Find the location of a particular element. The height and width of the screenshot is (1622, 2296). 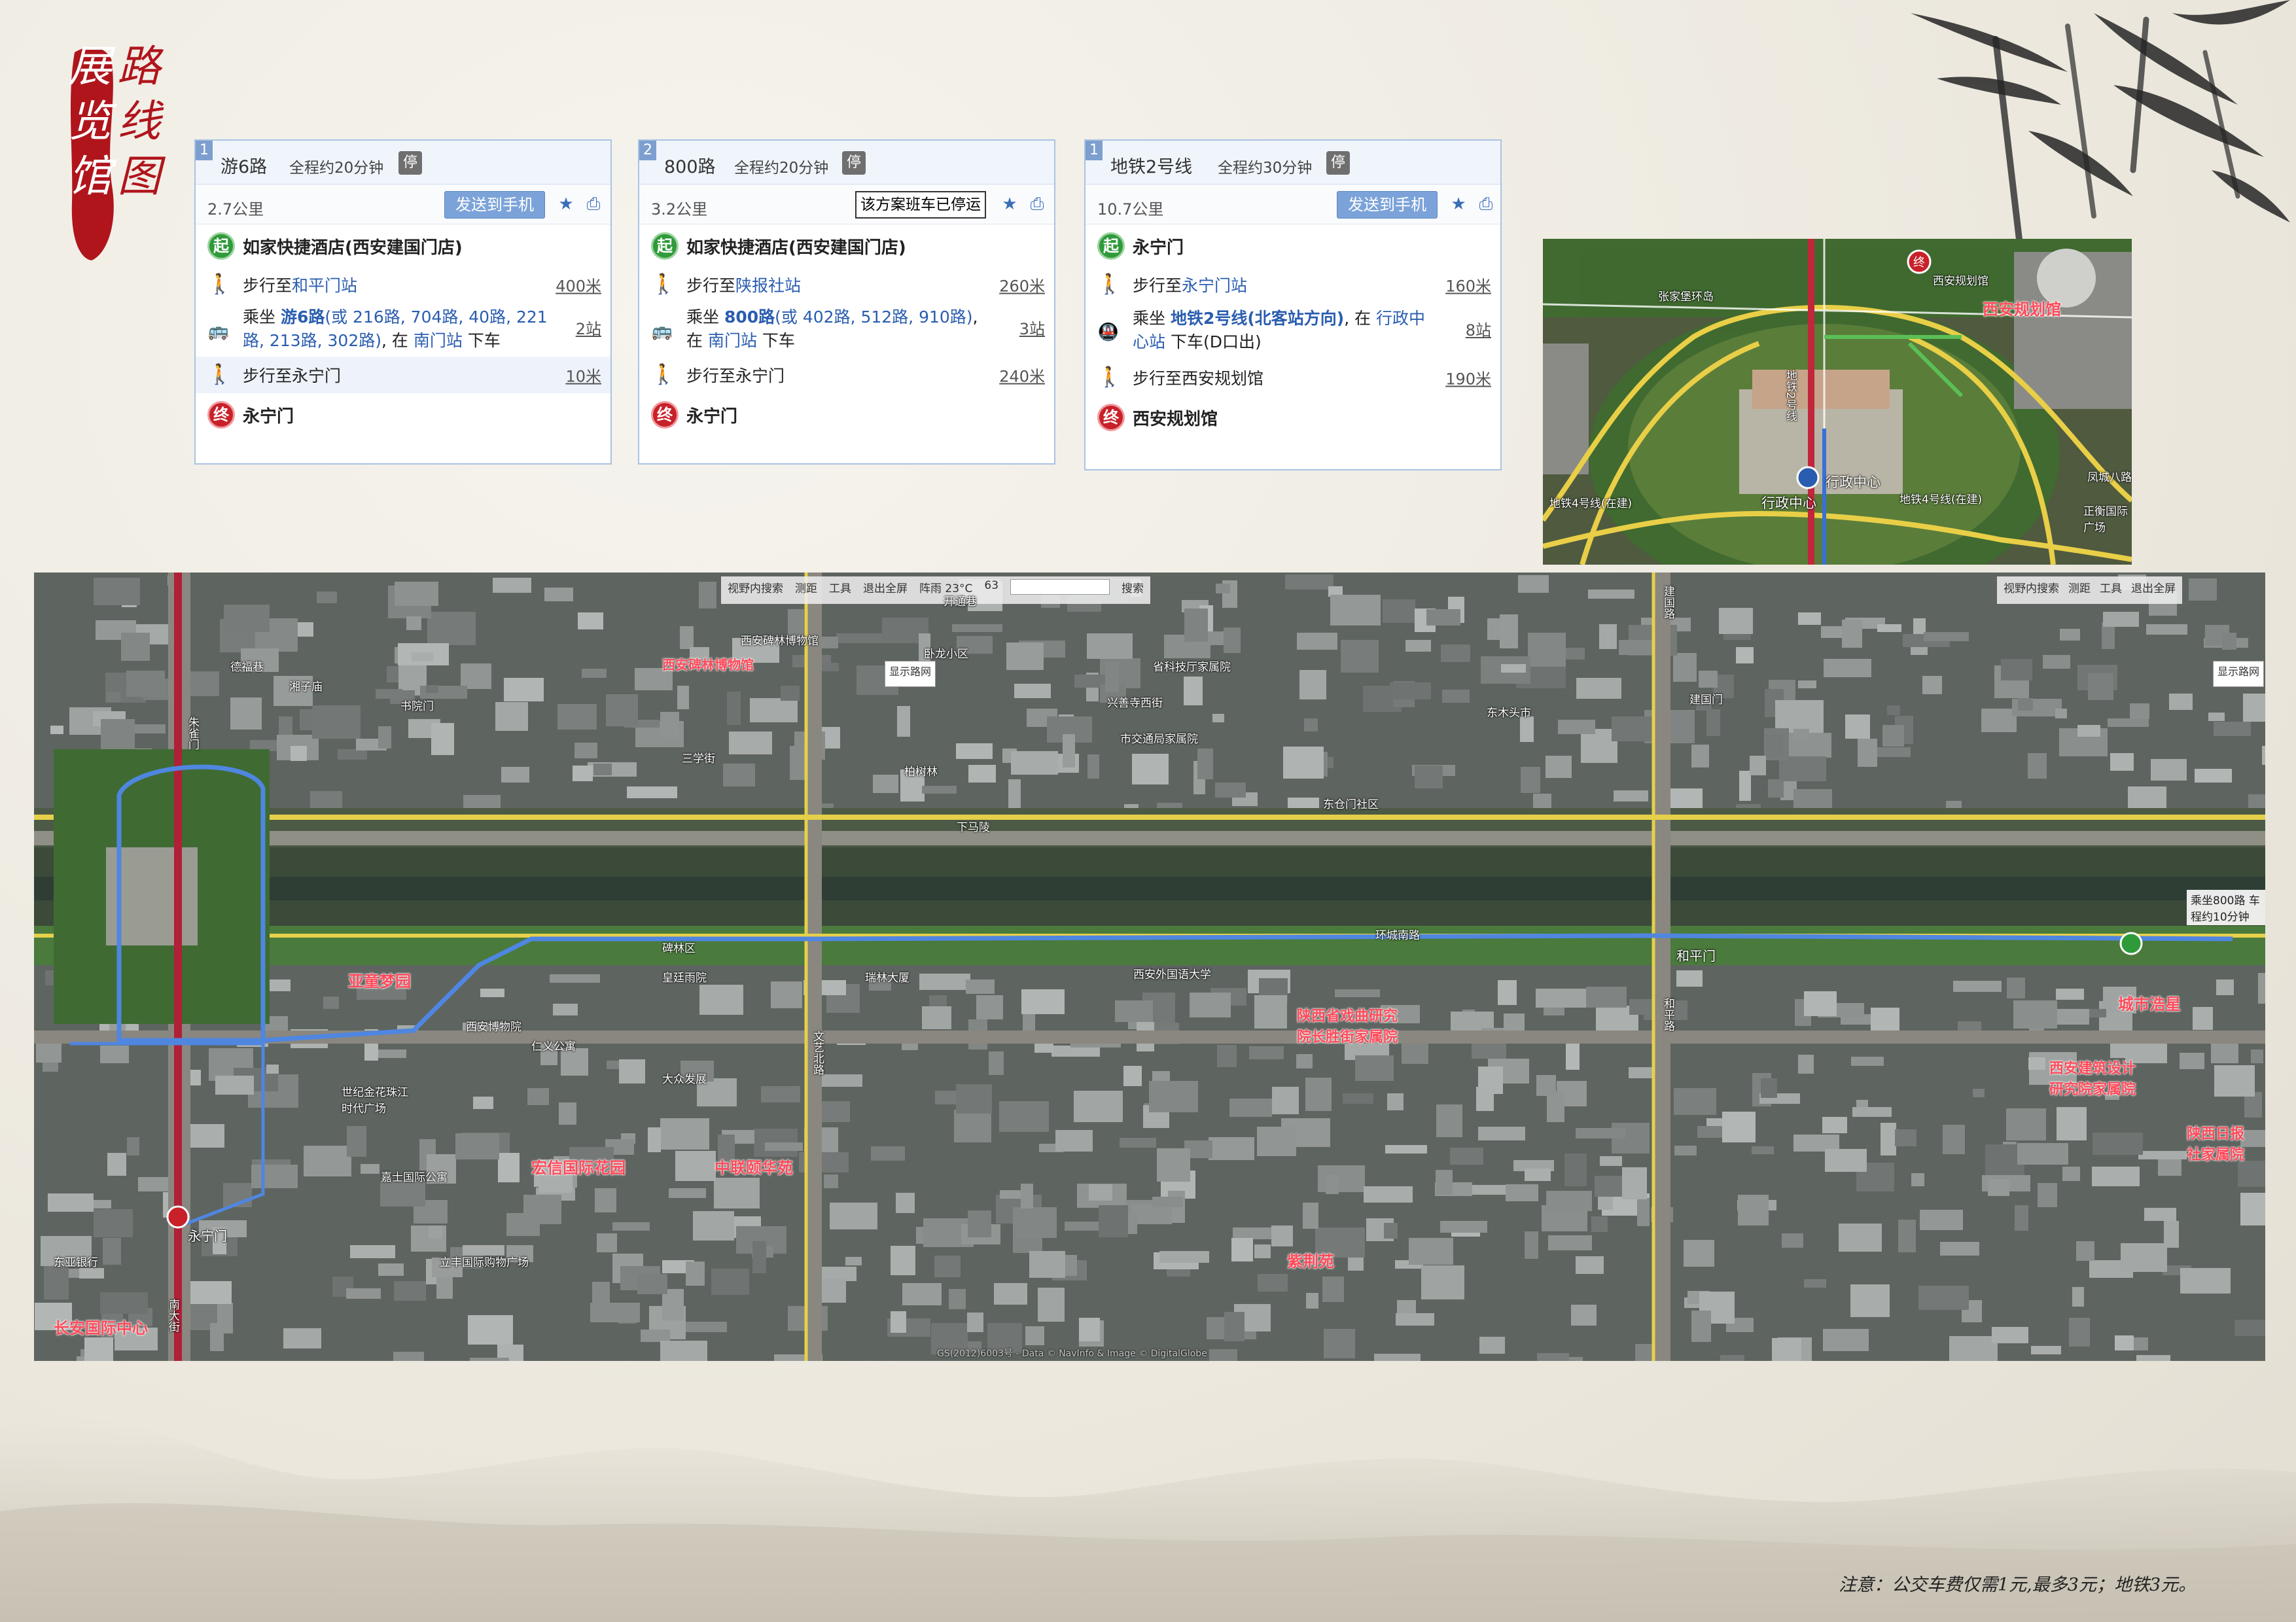

map-poi-label: 西安碑林博物馆 is located at coordinates (708, 665).